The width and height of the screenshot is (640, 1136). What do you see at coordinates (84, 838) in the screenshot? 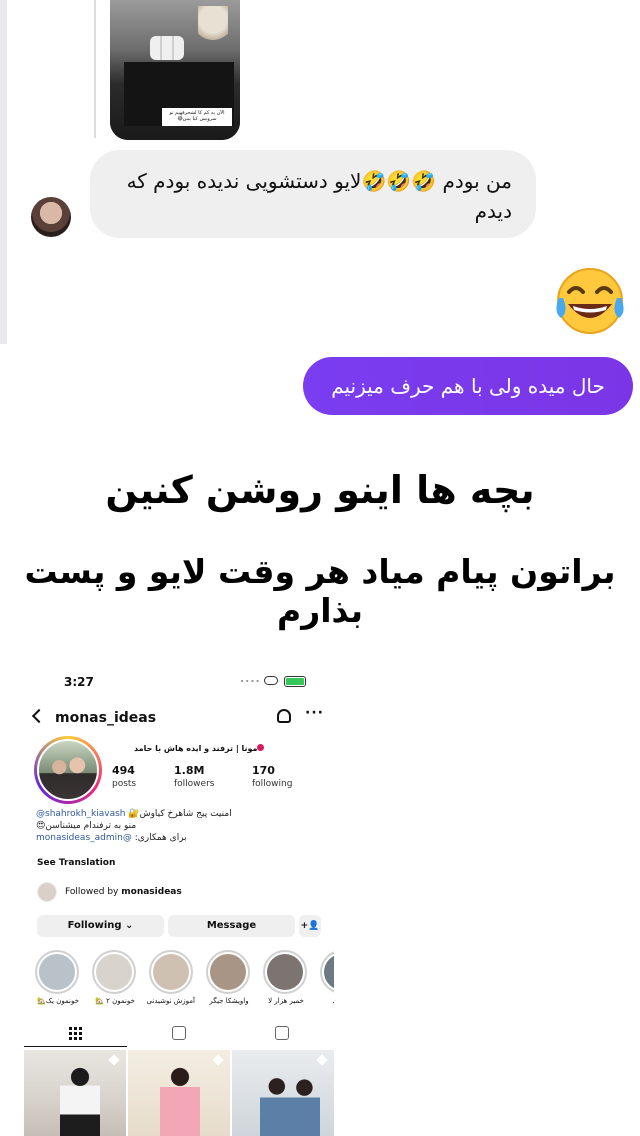
I see `bio-admin-link: monasideas_admin@` at bounding box center [84, 838].